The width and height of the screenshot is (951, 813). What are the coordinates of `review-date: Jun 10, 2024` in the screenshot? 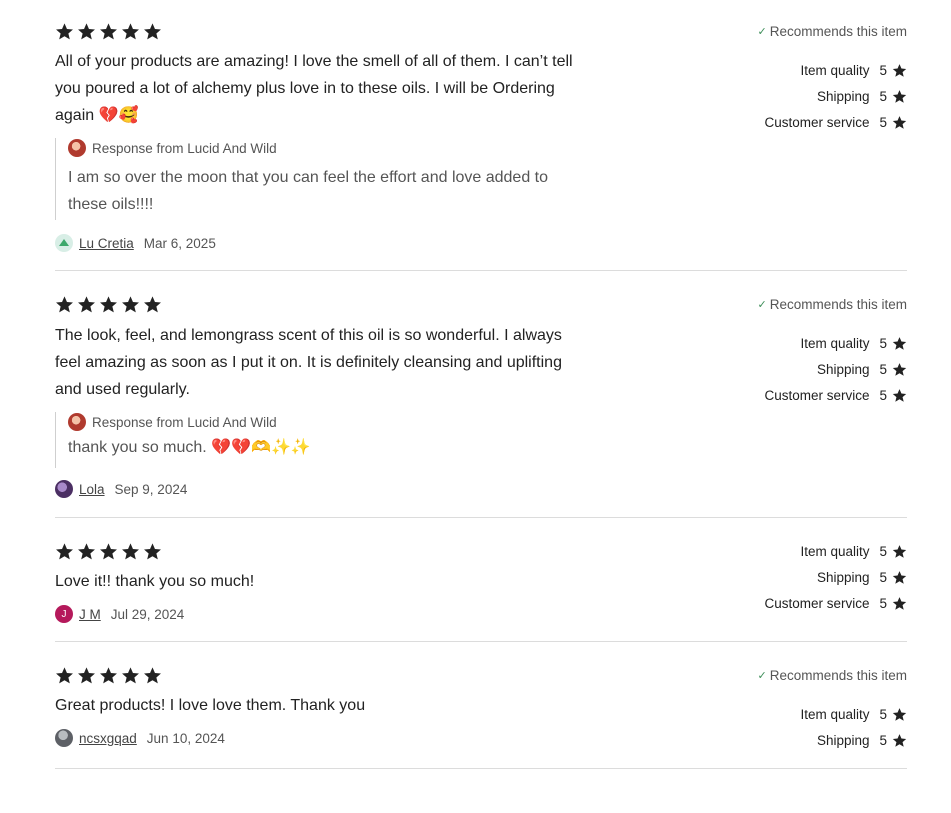 It's located at (185, 738).